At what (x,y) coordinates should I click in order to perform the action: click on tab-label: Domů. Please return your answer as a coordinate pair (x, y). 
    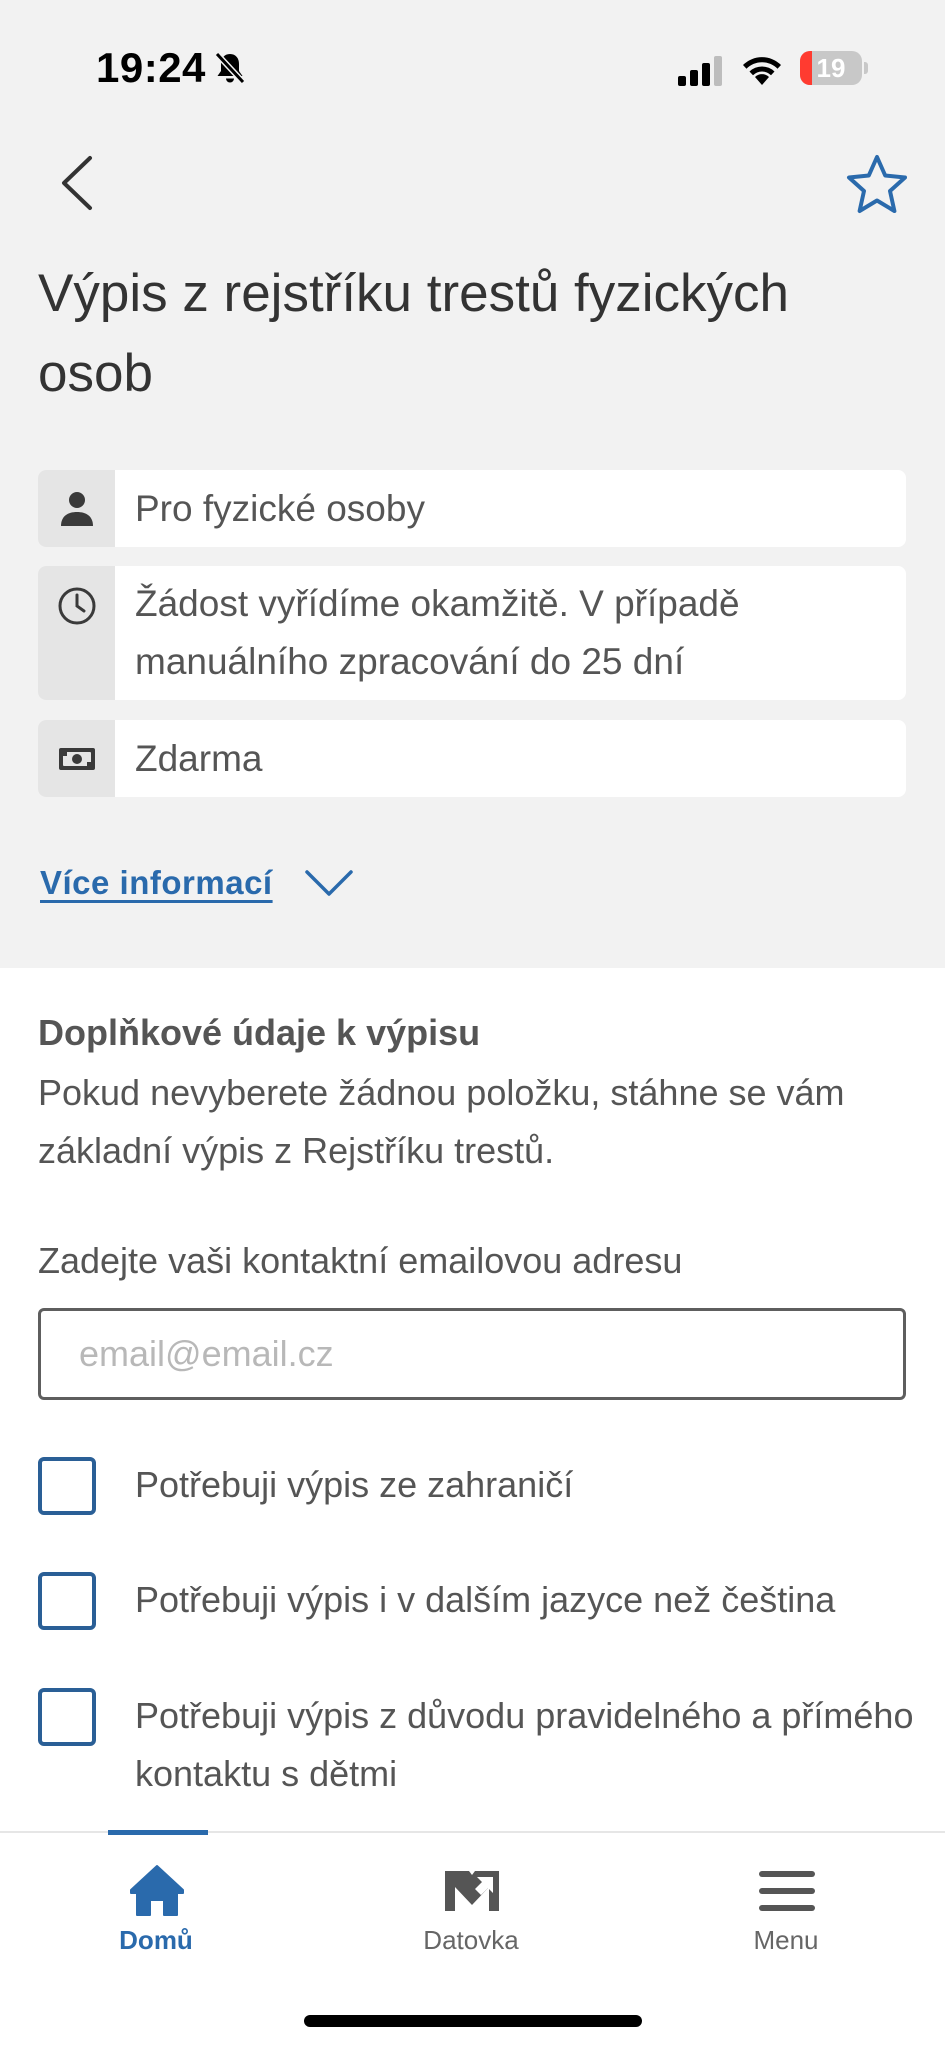
    Looking at the image, I should click on (156, 1940).